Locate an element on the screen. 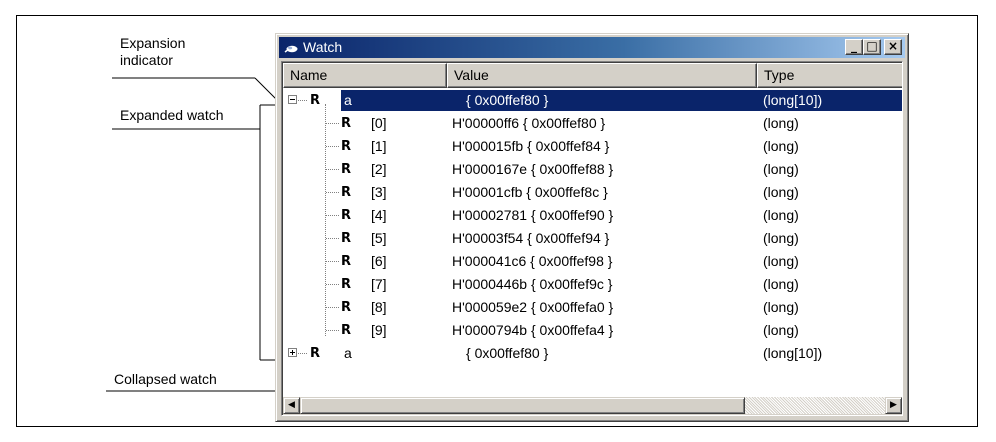 This screenshot has height=442, width=996. watch-name: [1] is located at coordinates (379, 146).